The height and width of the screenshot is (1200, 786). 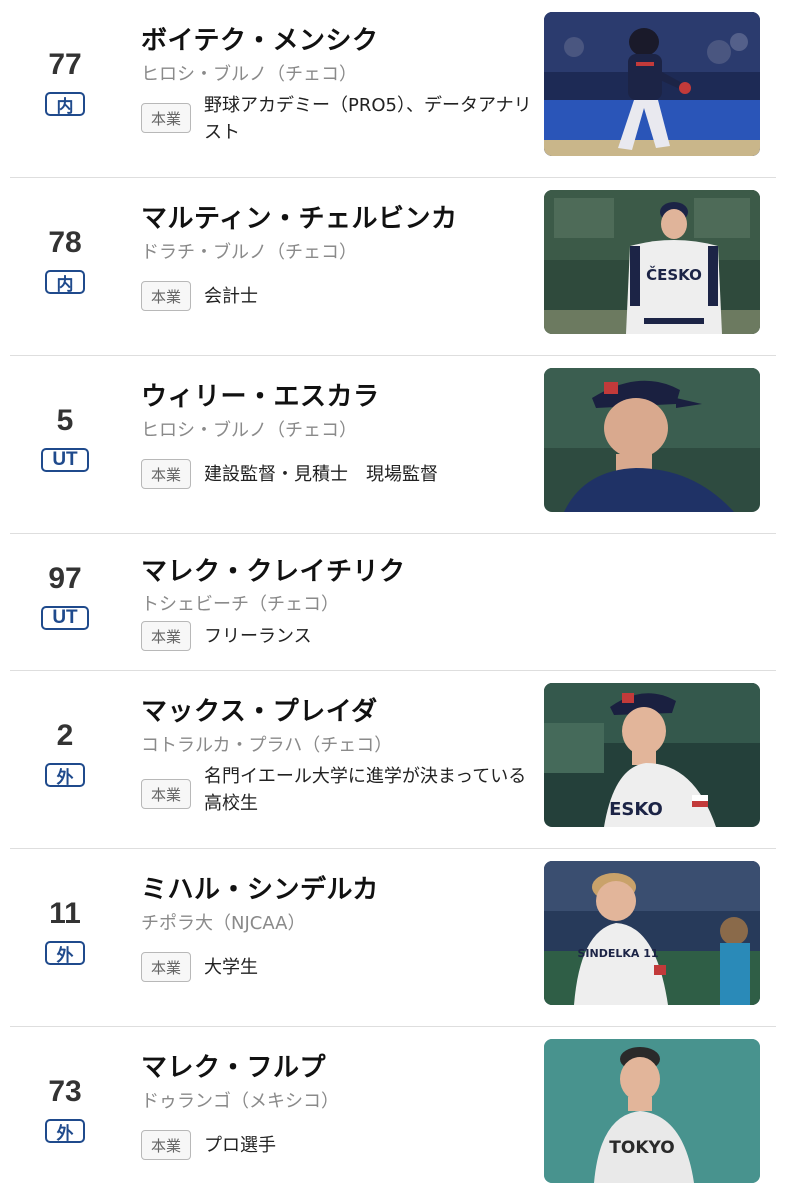 I want to click on player-row: 97 UT マレク・クレイチリク トシェビーチ（チェコ） 本業 フリーランス, so click(x=393, y=602).